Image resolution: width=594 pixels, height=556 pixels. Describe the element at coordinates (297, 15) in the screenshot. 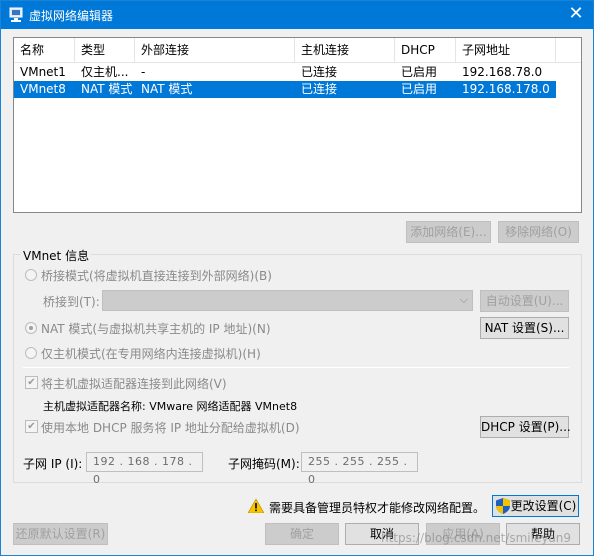

I see `title-bar: 虚拟网络编辑器 ✕` at that location.